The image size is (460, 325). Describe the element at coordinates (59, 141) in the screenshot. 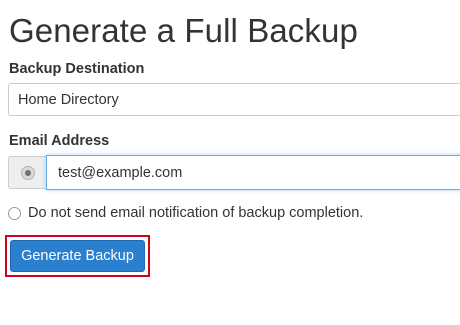

I see `email-address-label: Email Address` at that location.